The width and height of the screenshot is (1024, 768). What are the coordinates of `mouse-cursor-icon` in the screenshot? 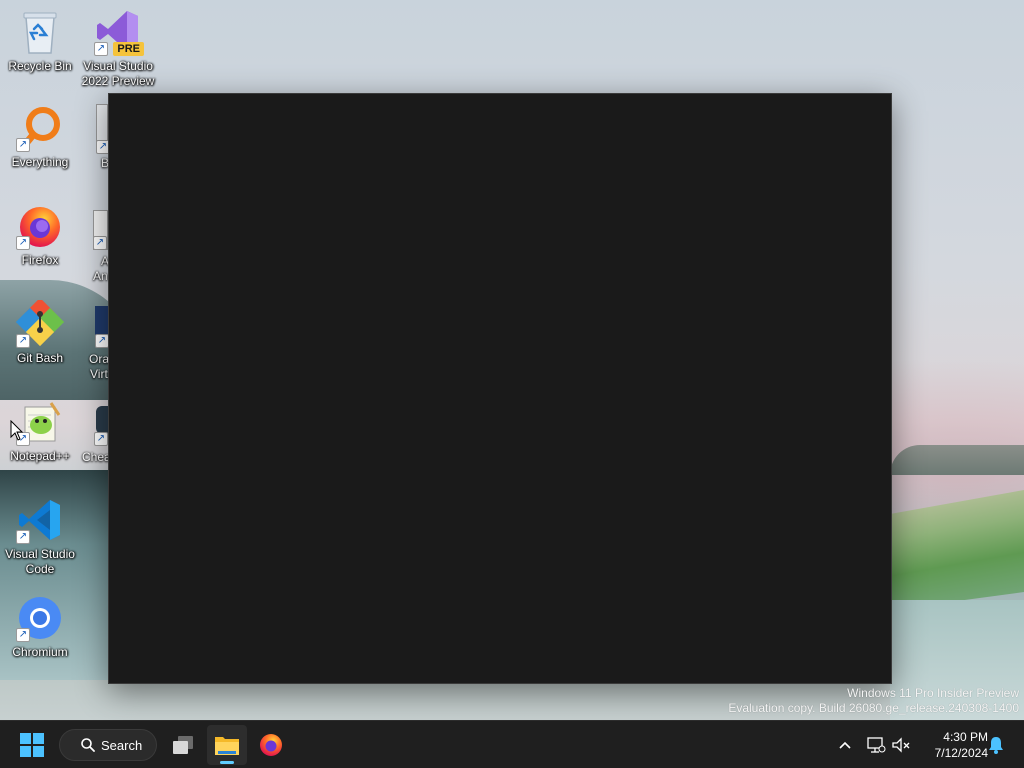 It's located at (17, 430).